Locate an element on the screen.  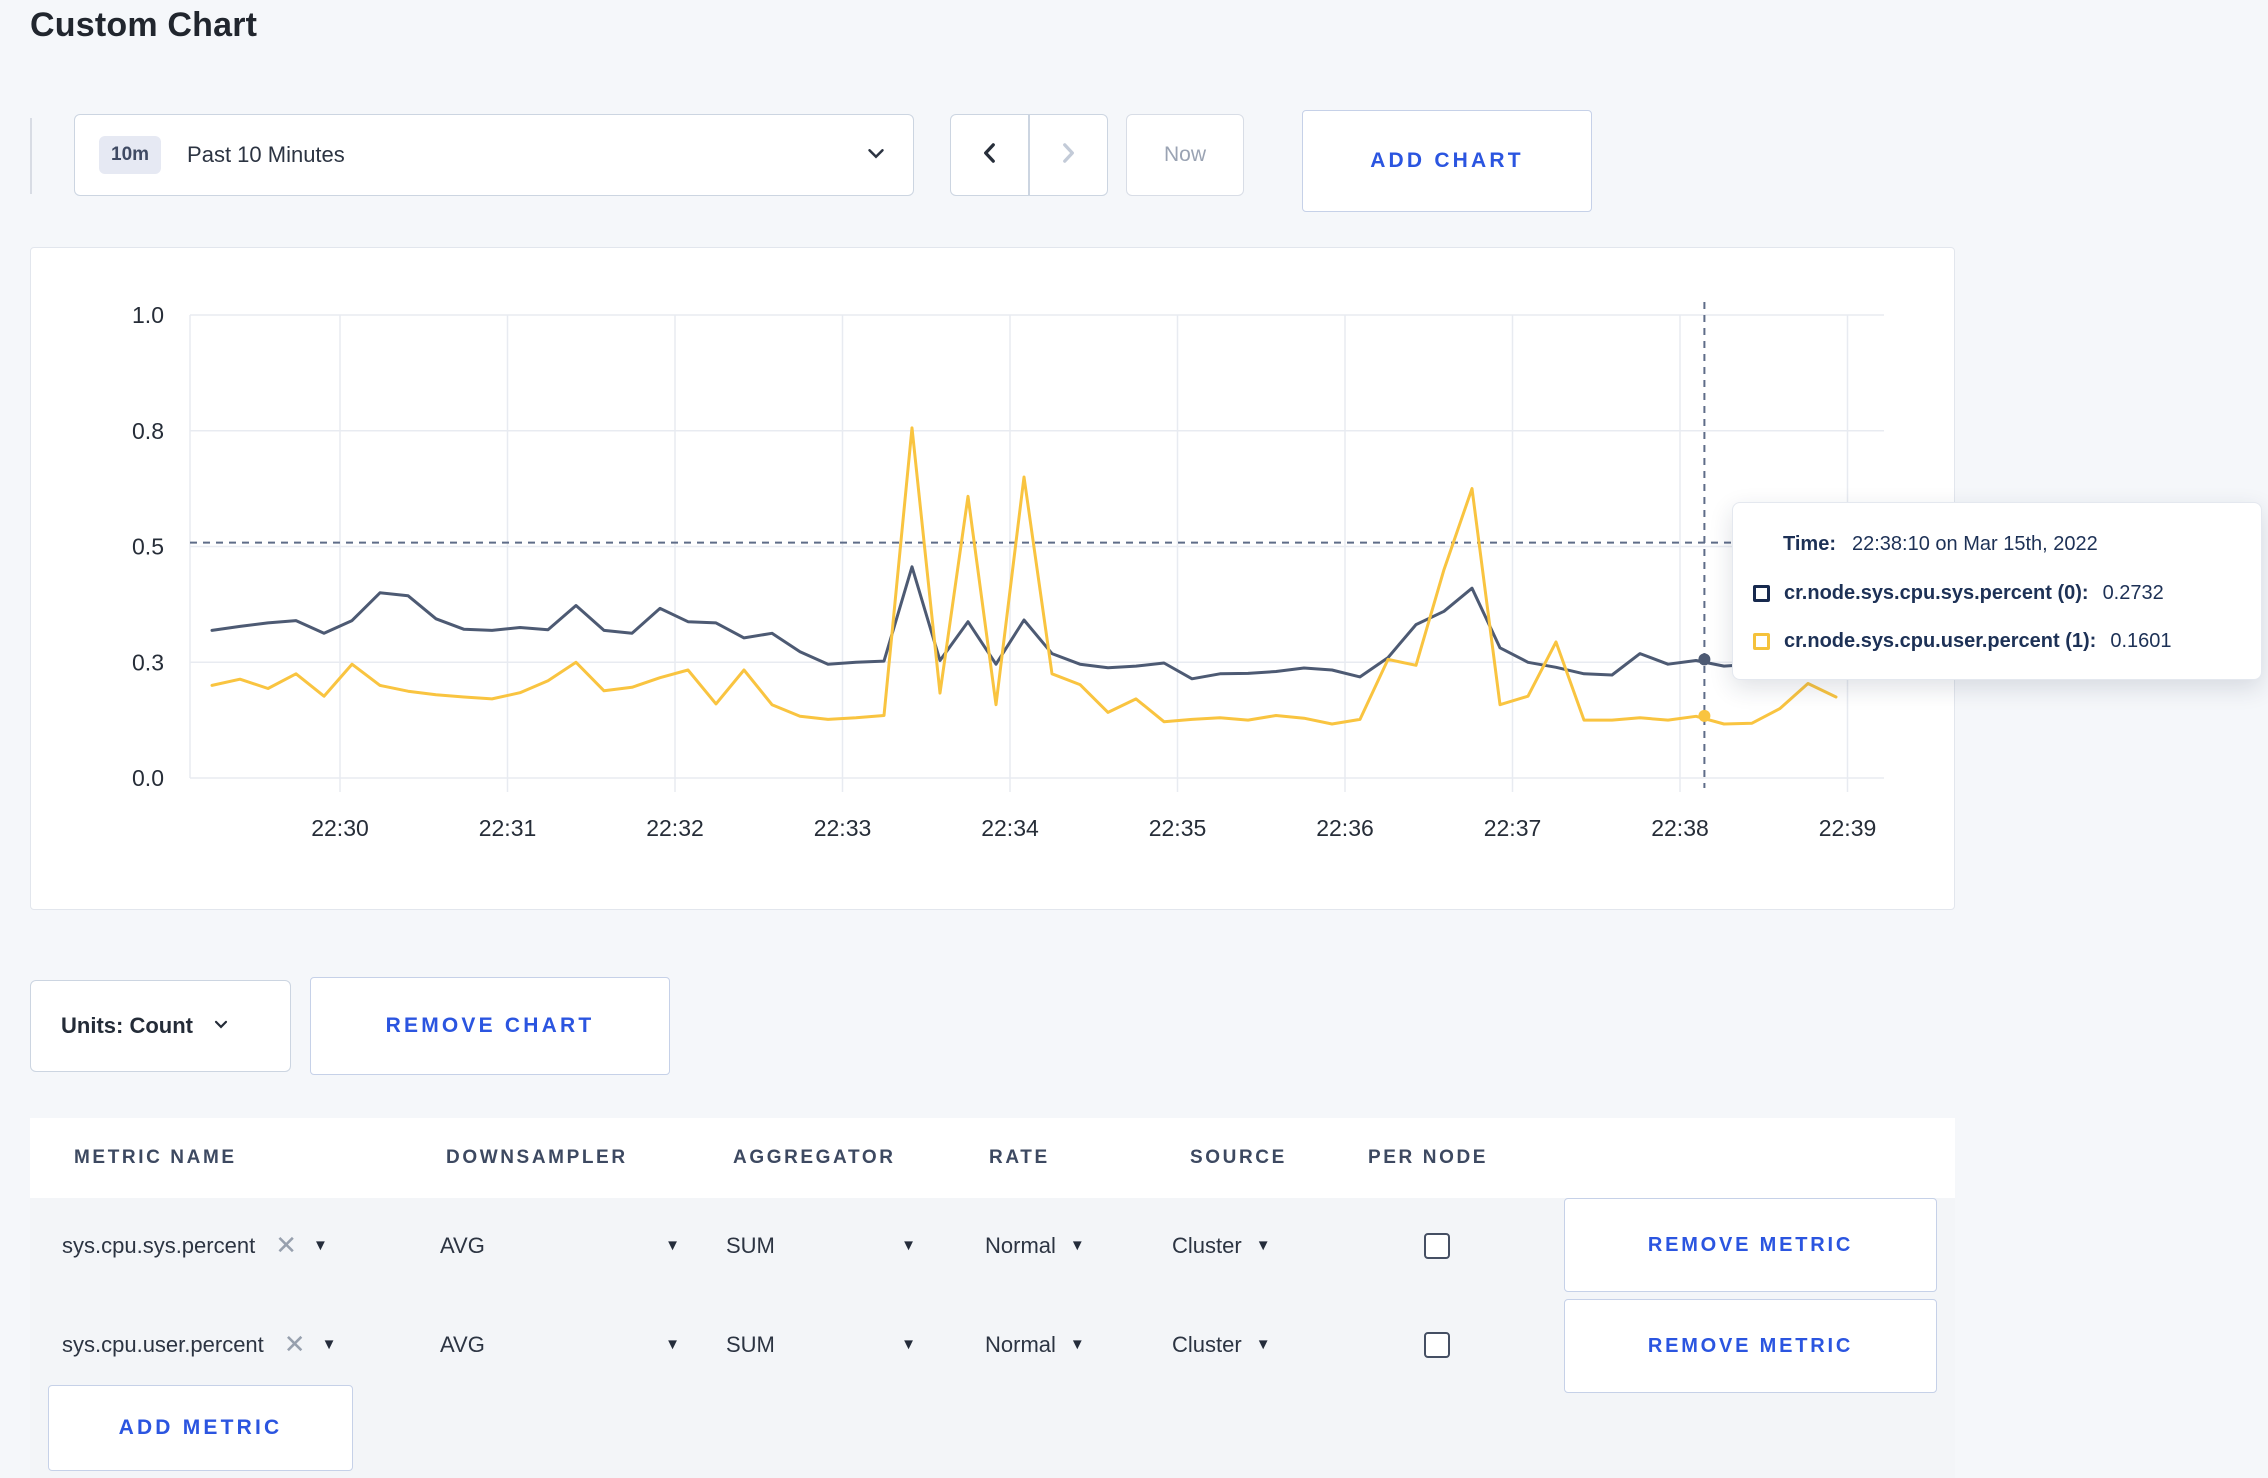
column-header-per-node: PER NODE is located at coordinates (1428, 1157).